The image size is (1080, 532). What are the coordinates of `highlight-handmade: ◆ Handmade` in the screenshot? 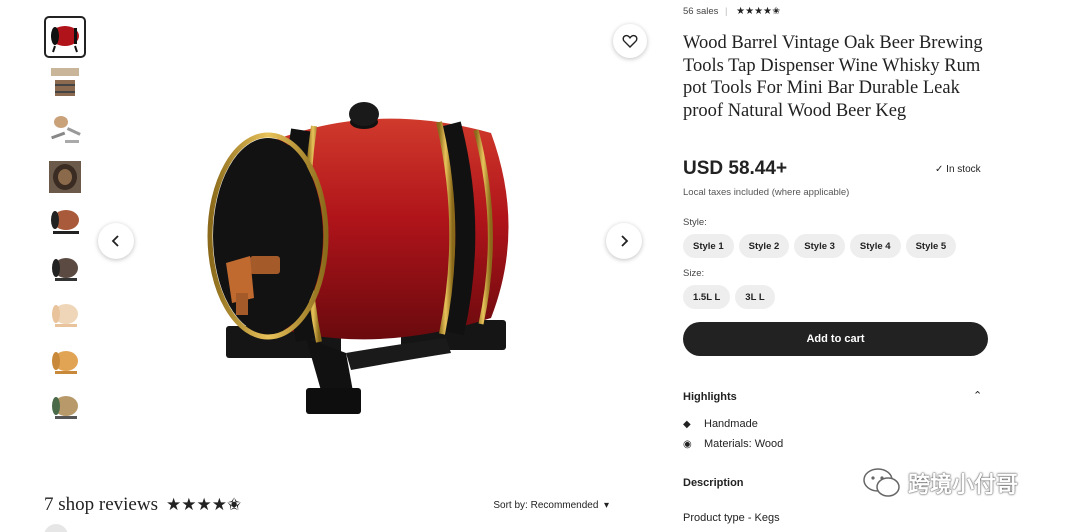 It's located at (720, 424).